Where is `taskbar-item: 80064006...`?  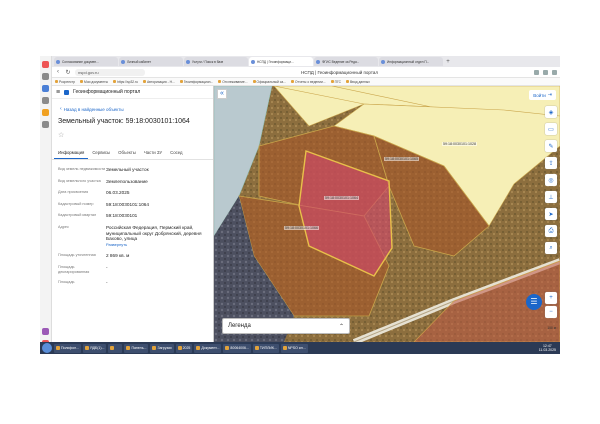 taskbar-item: 80064006... is located at coordinates (237, 348).